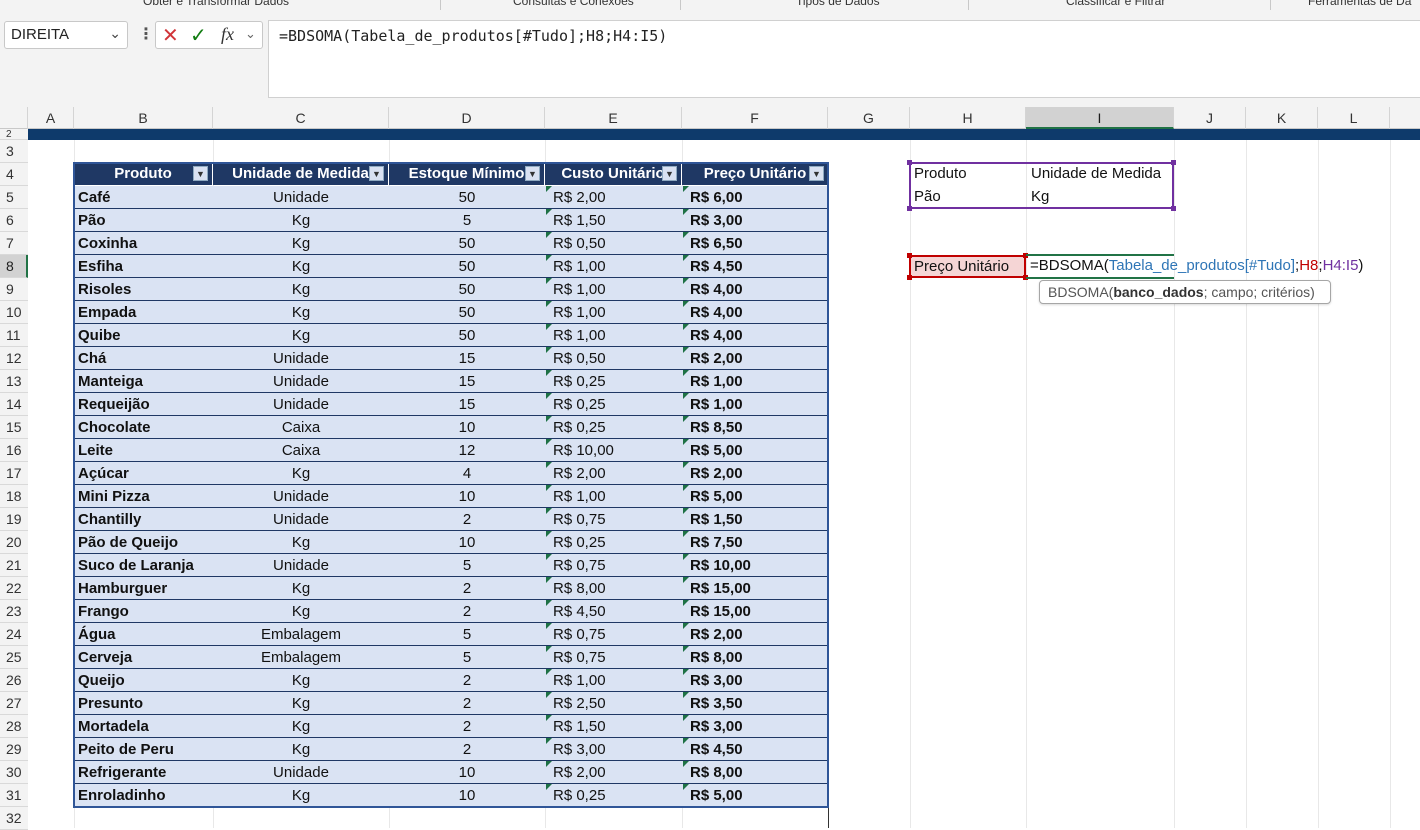 The width and height of the screenshot is (1420, 830). I want to click on table-cell: Queijo, so click(145, 680).